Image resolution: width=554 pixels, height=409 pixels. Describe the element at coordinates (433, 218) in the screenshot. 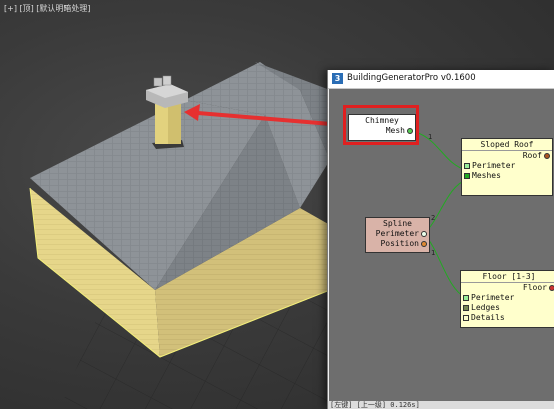

I see `wire-index-label: 2` at that location.